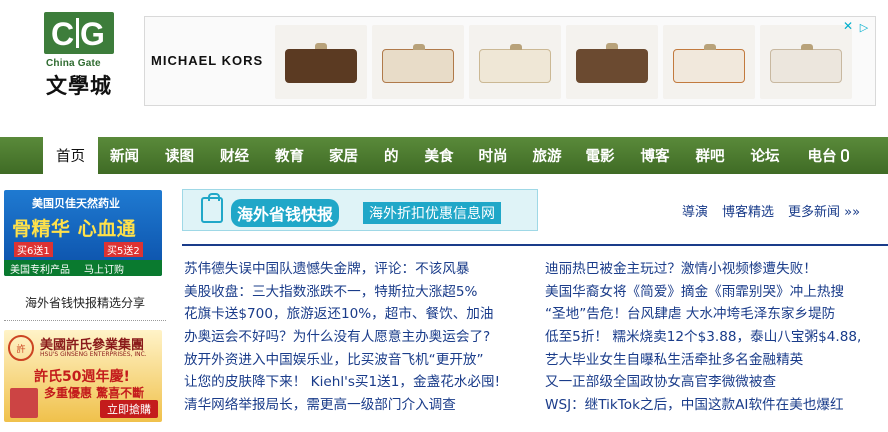  I want to click on headline-link: 清华网络举报局长，需更高一级部门介入调查, so click(354, 405).